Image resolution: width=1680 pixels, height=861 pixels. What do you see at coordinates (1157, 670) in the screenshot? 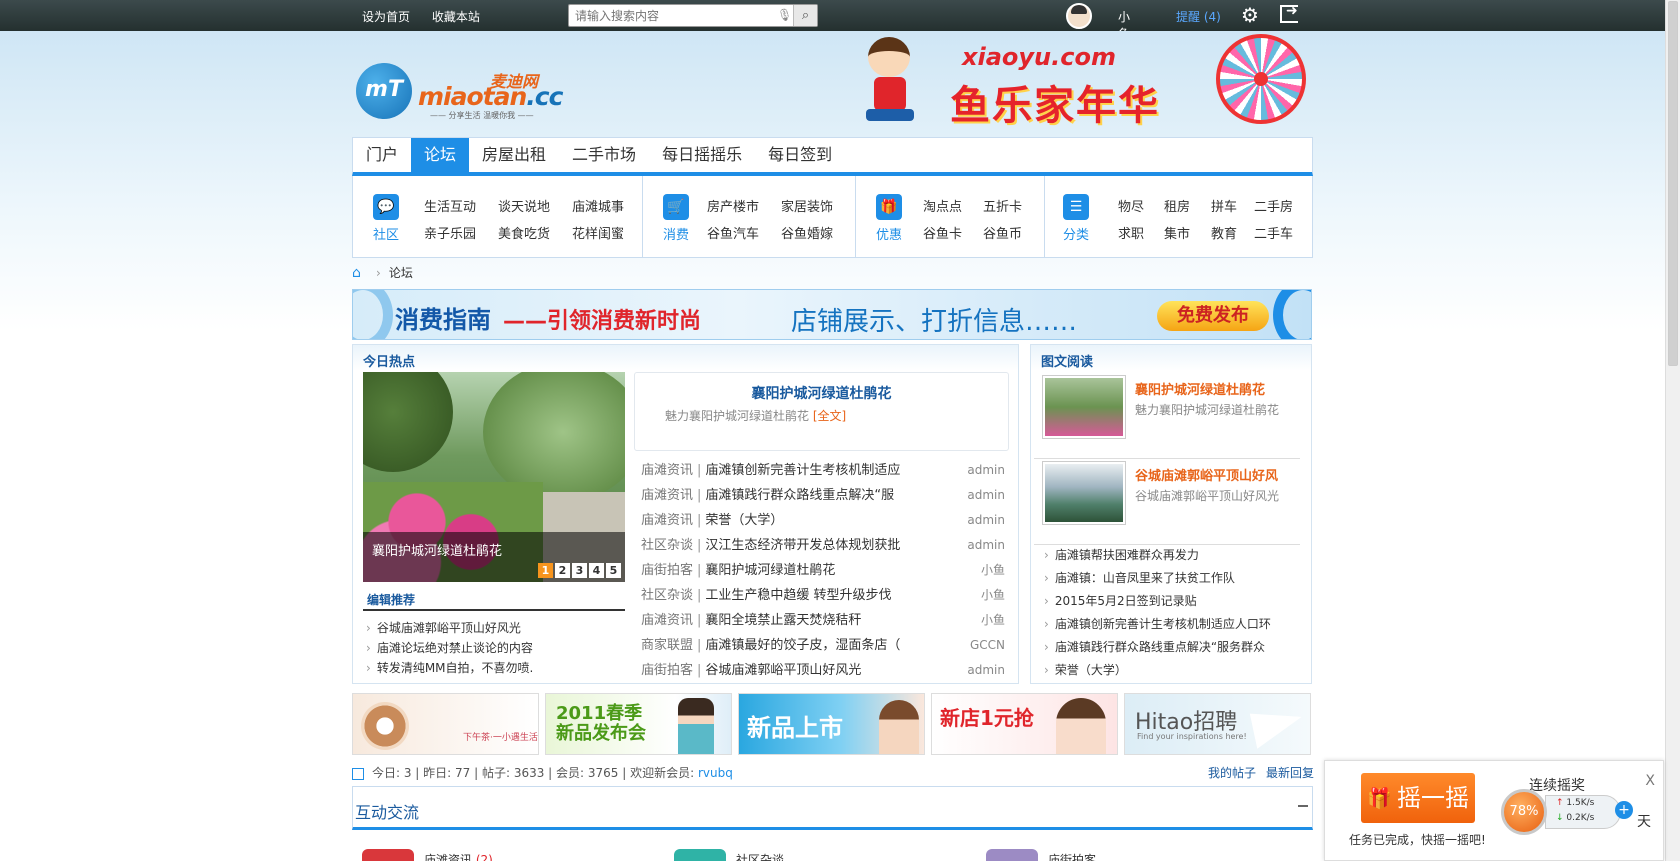
I see `list-item: 荣誉（大学）` at bounding box center [1157, 670].